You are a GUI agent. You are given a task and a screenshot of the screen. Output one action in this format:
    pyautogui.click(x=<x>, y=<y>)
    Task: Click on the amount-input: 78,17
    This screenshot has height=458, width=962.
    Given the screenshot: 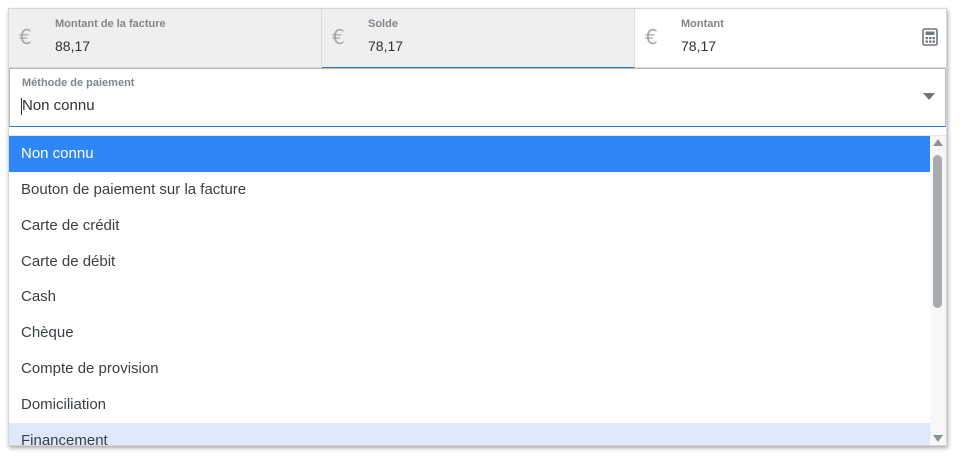 What is the action you would take?
    pyautogui.click(x=698, y=46)
    